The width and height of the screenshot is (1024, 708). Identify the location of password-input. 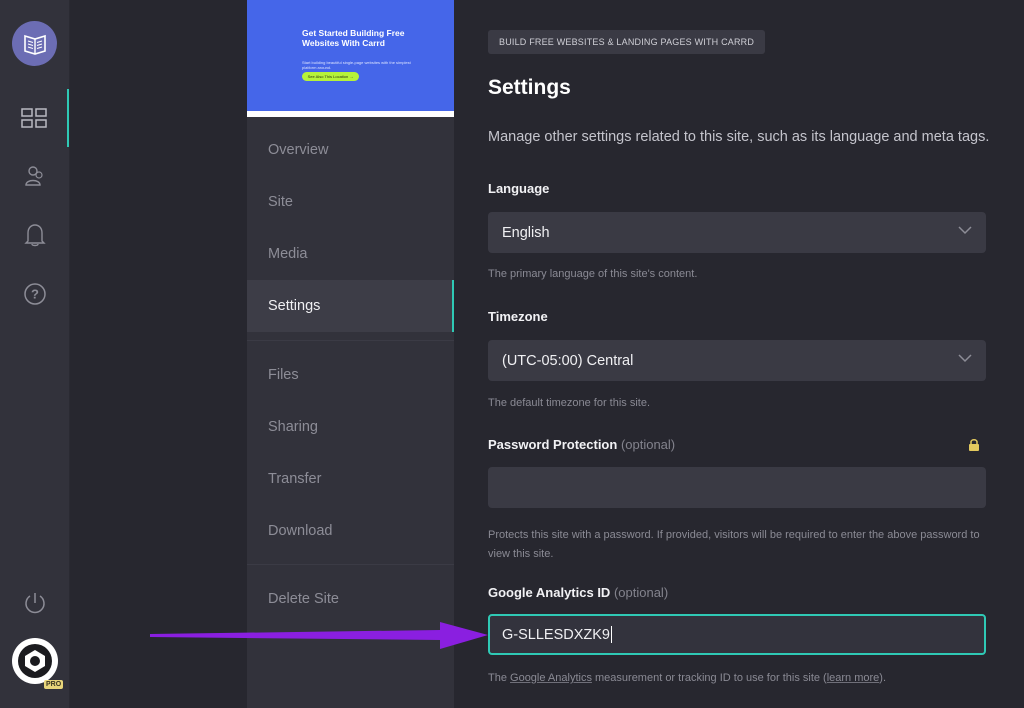
(737, 487).